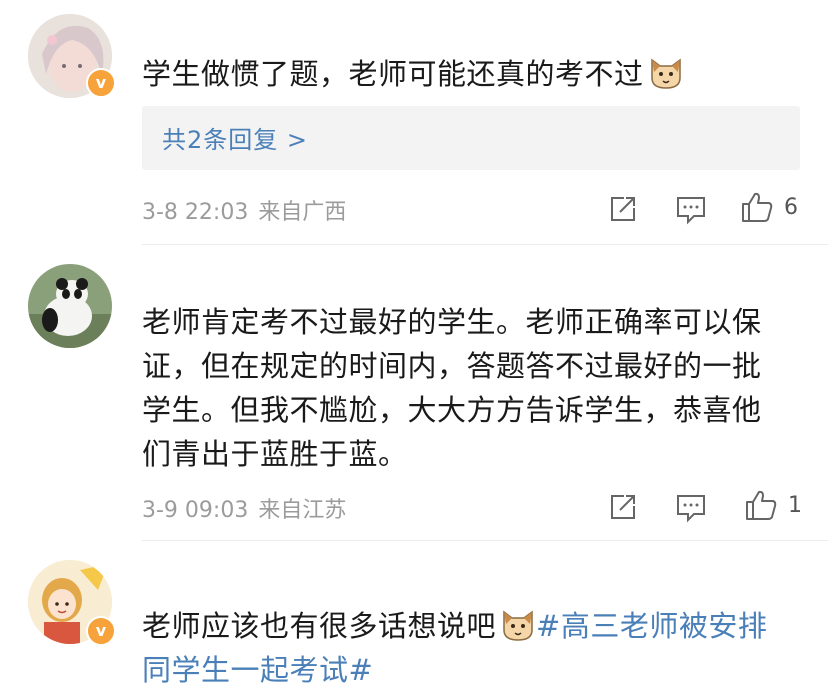  Describe the element at coordinates (452, 410) in the screenshot. I see `comment-text-line: 学生。但我不尴尬，大大方方告诉学生，恭喜他` at that location.